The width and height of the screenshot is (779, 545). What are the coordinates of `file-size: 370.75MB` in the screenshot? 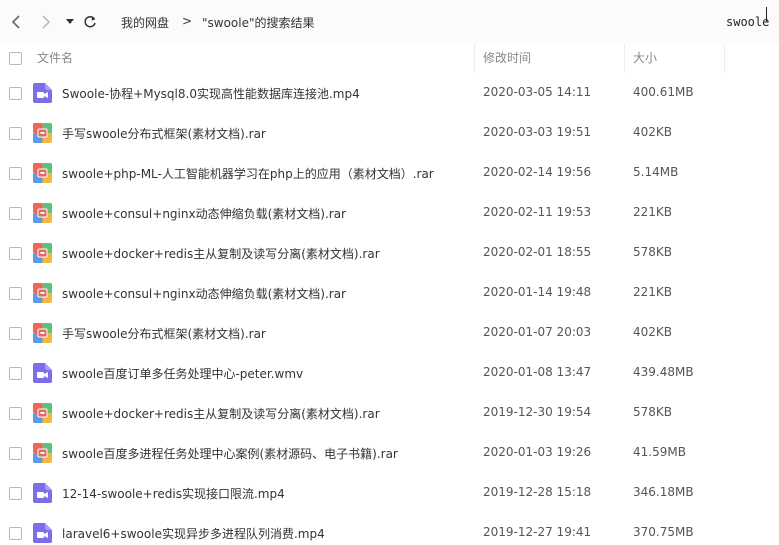 It's located at (663, 532).